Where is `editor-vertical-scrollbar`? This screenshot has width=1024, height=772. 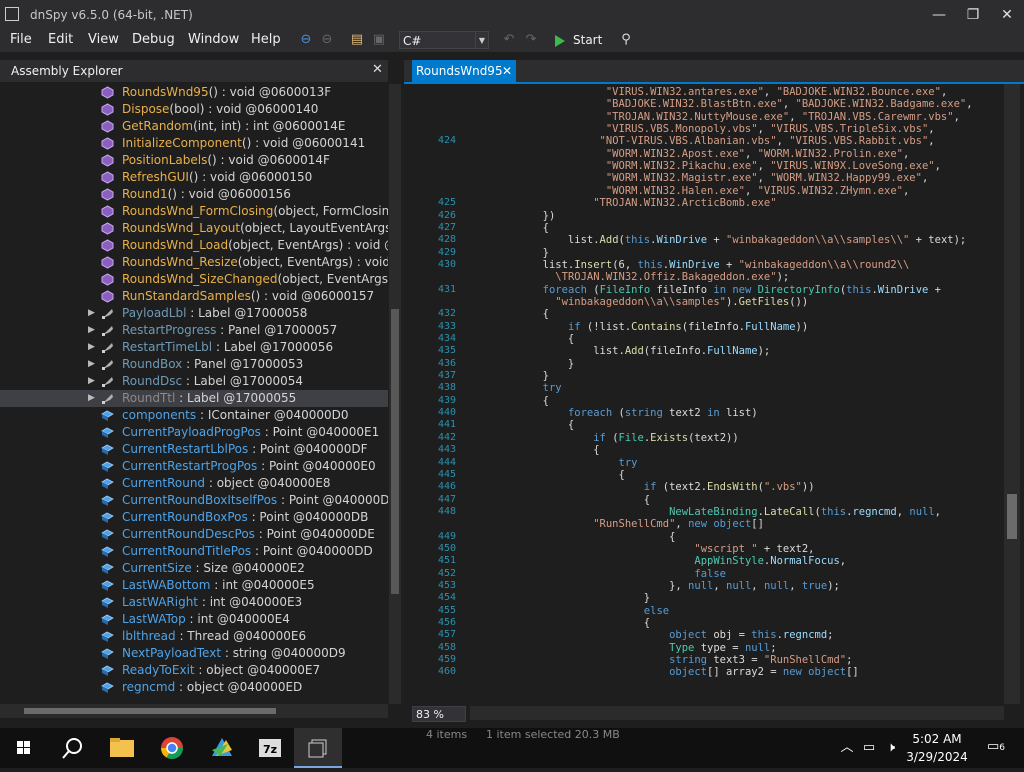 editor-vertical-scrollbar is located at coordinates (1012, 394).